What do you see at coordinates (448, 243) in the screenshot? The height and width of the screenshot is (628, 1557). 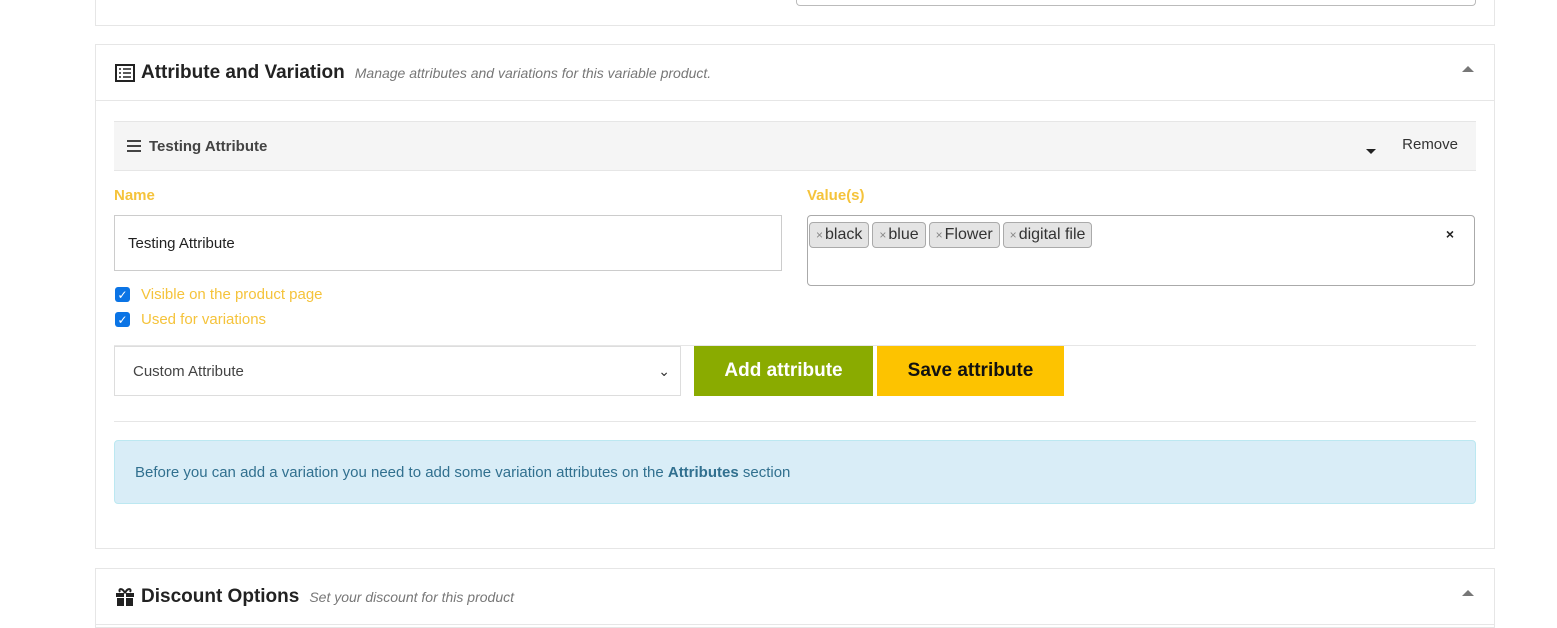 I see `name-input: Testing Attribute` at bounding box center [448, 243].